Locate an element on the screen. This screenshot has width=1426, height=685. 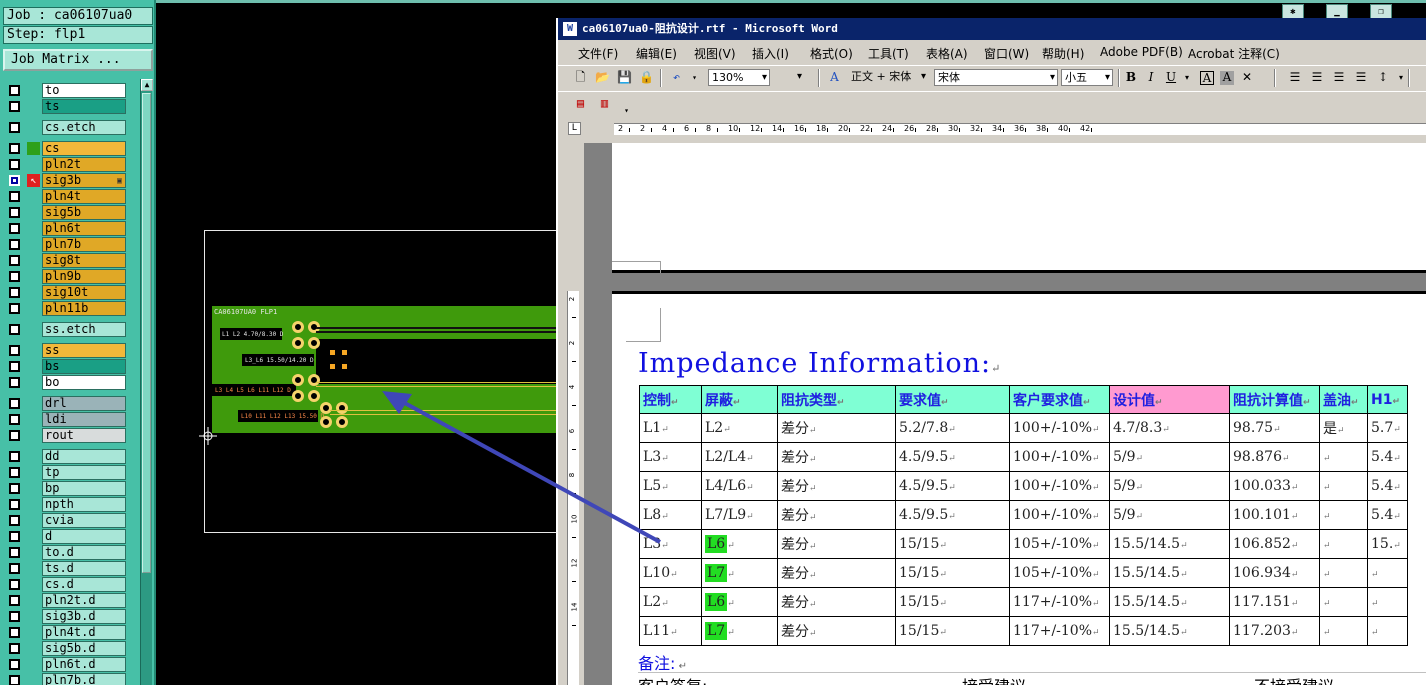
menu-item: 表格(A) is located at coordinates (947, 53).